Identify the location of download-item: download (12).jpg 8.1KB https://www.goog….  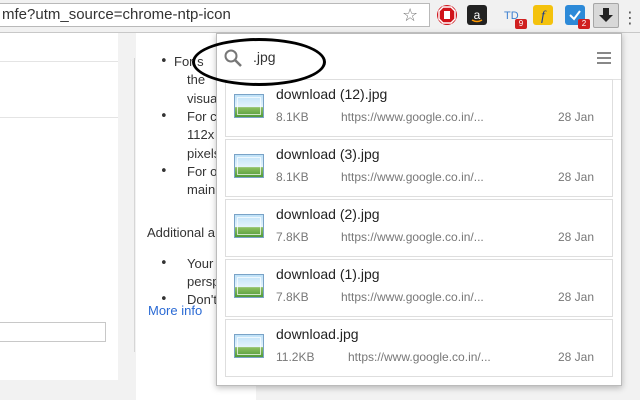
(419, 108).